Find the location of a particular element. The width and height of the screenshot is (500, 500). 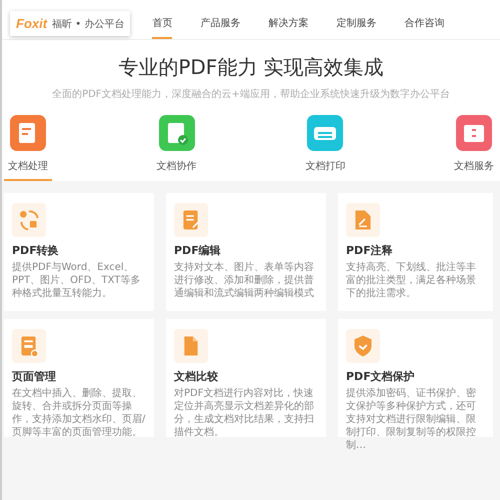

category-tab: 文档打印 is located at coordinates (325, 148).